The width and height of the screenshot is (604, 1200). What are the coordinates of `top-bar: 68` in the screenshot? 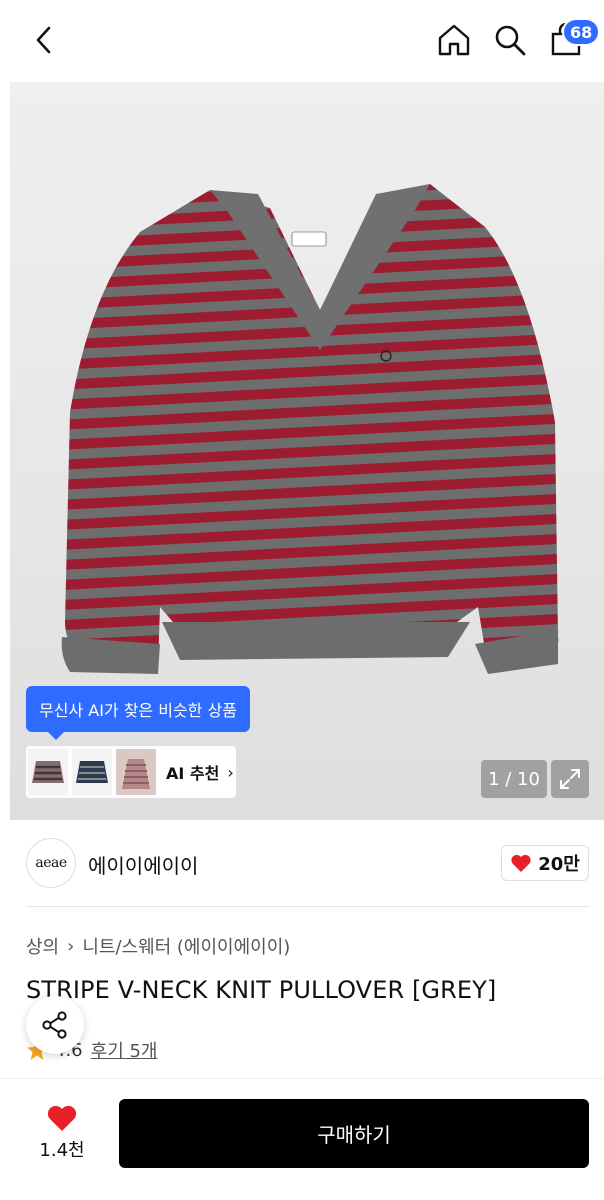 It's located at (302, 41).